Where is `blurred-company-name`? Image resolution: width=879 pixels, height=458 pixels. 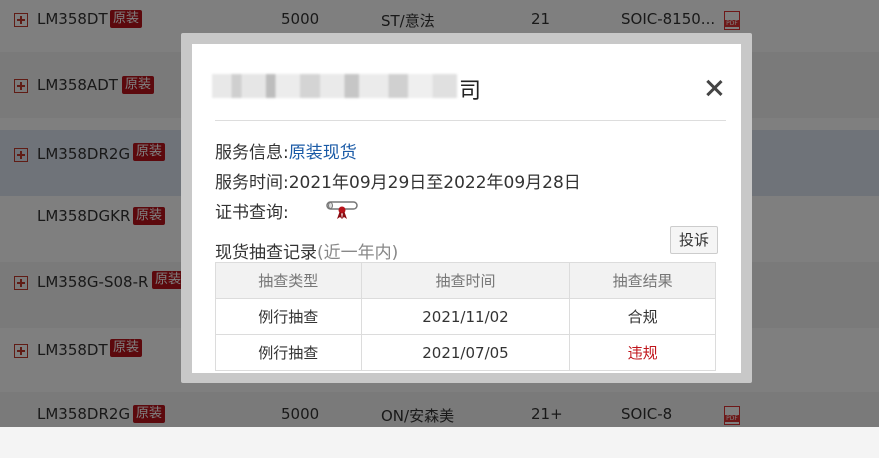 blurred-company-name is located at coordinates (334, 86).